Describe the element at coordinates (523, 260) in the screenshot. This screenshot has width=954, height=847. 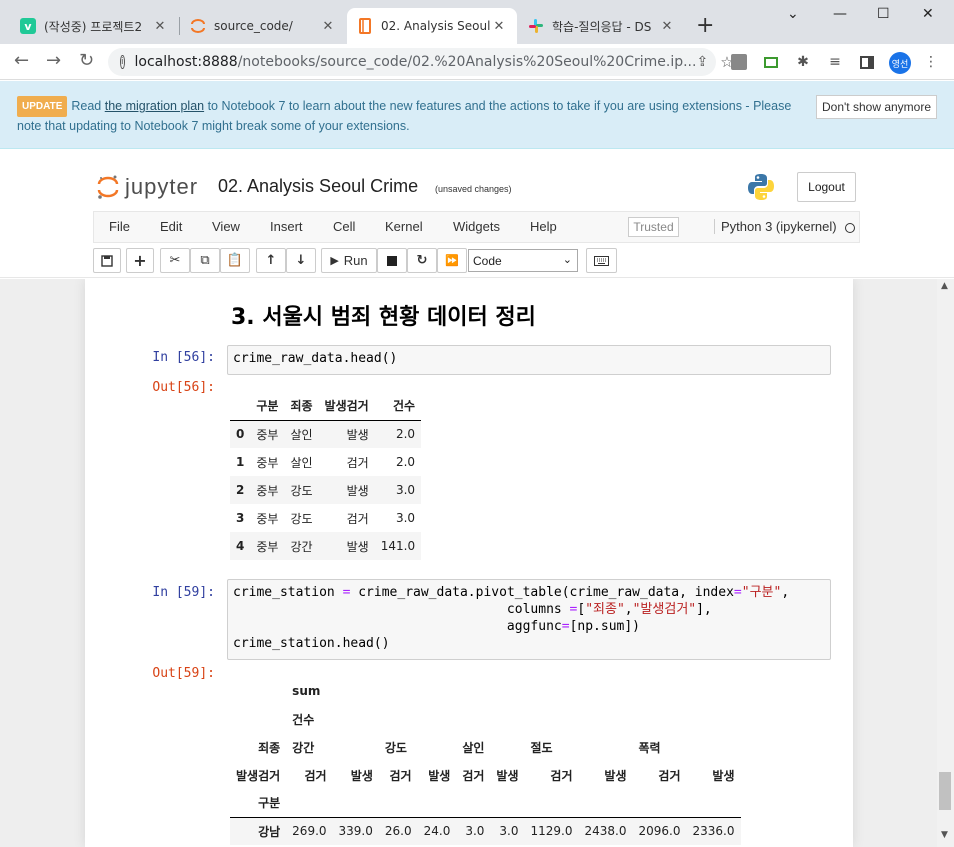
I see `cell-type-select: Code ⌄` at that location.